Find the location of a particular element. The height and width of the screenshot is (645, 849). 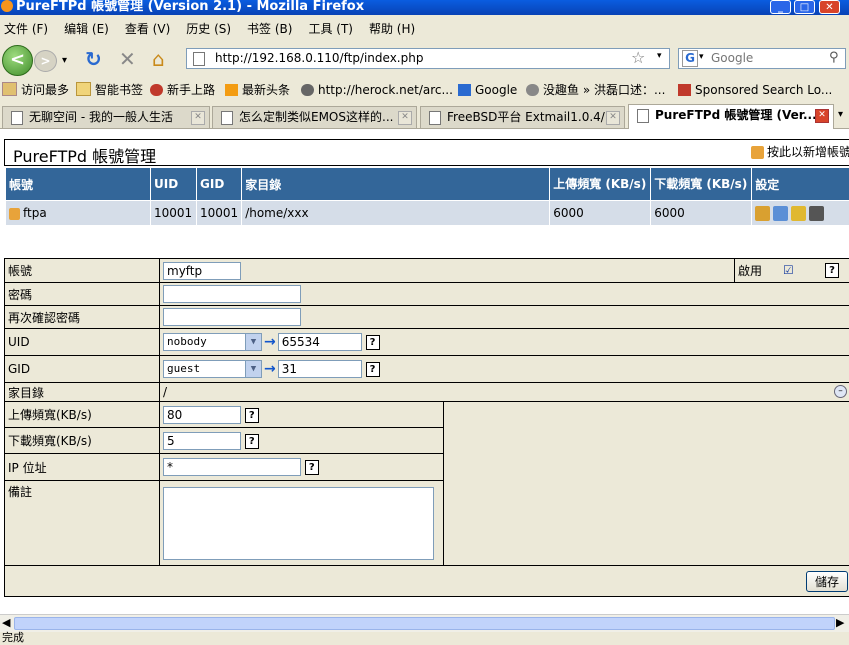

google-engine-icon: G is located at coordinates (690, 58).